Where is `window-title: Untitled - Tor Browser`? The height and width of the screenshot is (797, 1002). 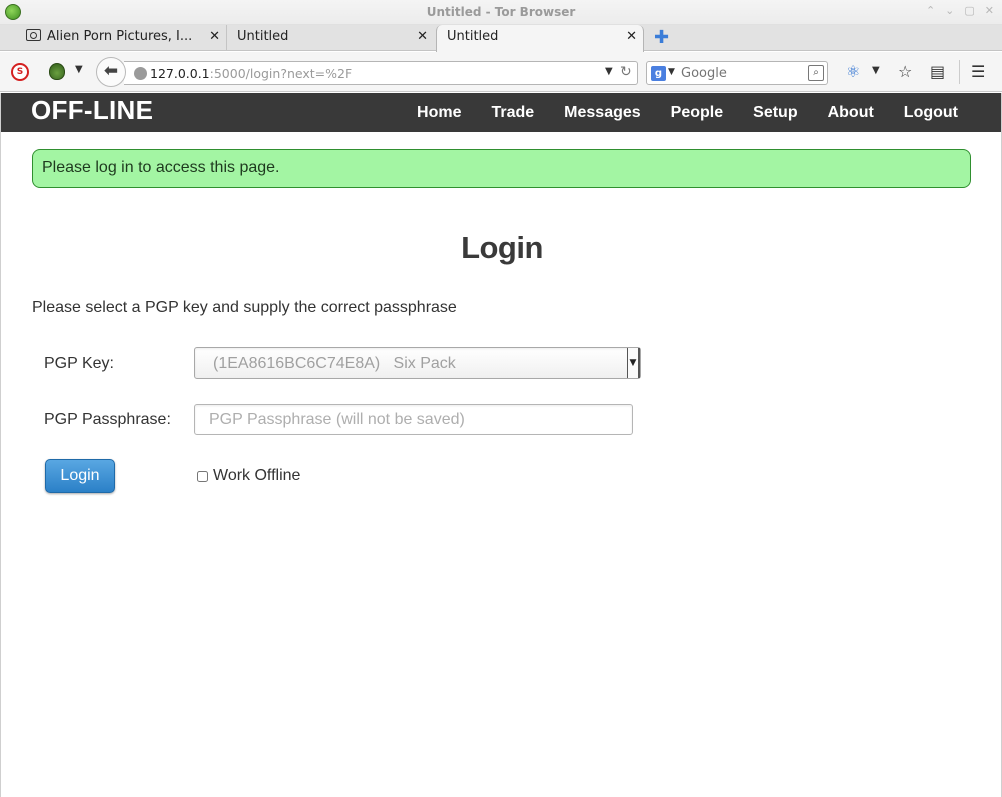
window-title: Untitled - Tor Browser is located at coordinates (501, 12).